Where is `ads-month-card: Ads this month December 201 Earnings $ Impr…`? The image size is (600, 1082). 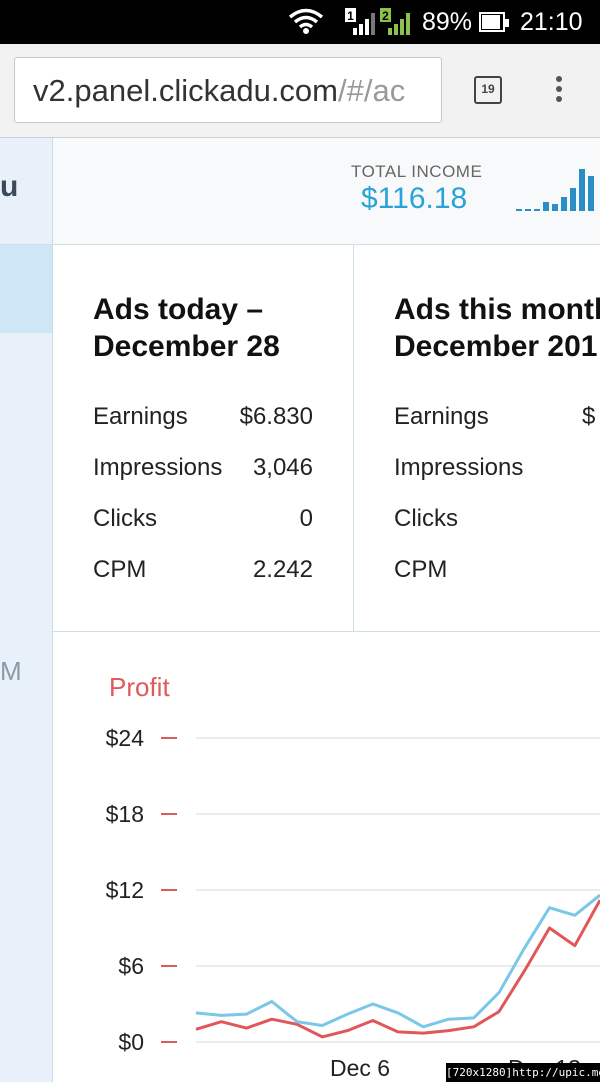
ads-month-card: Ads this month December 201 Earnings $ Impr… is located at coordinates (477, 438).